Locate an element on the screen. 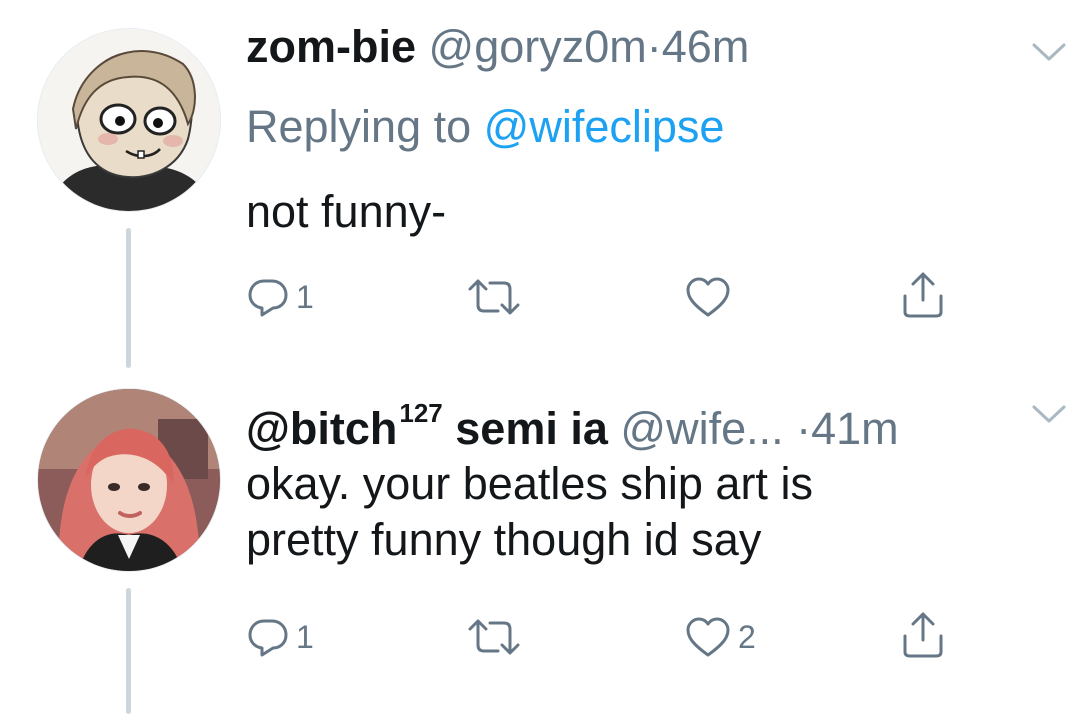 Image resolution: width=1082 pixels, height=714 pixels. replying-mention-link: @wifeclipse is located at coordinates (604, 126).